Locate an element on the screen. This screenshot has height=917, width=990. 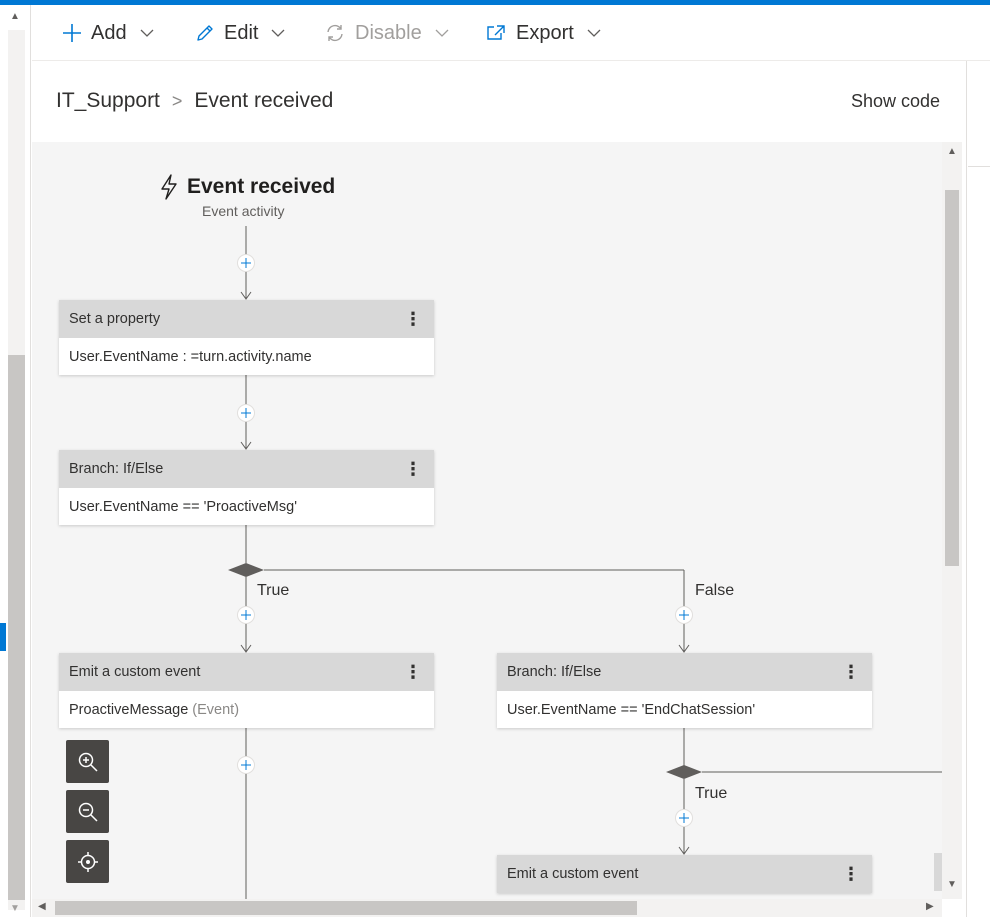
target-icon is located at coordinates (87, 861).